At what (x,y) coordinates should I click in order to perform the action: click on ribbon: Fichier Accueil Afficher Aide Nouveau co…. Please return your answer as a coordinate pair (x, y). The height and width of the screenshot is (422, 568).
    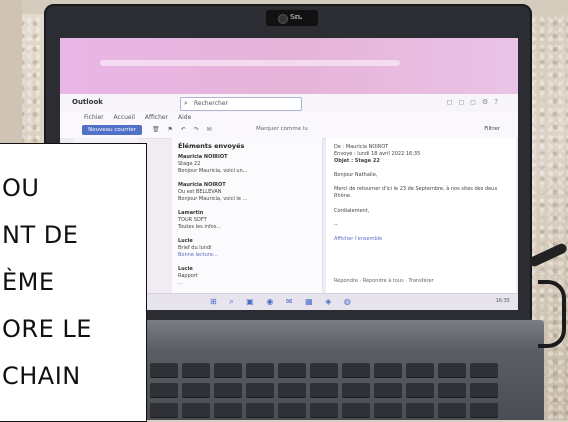
    Looking at the image, I should click on (289, 125).